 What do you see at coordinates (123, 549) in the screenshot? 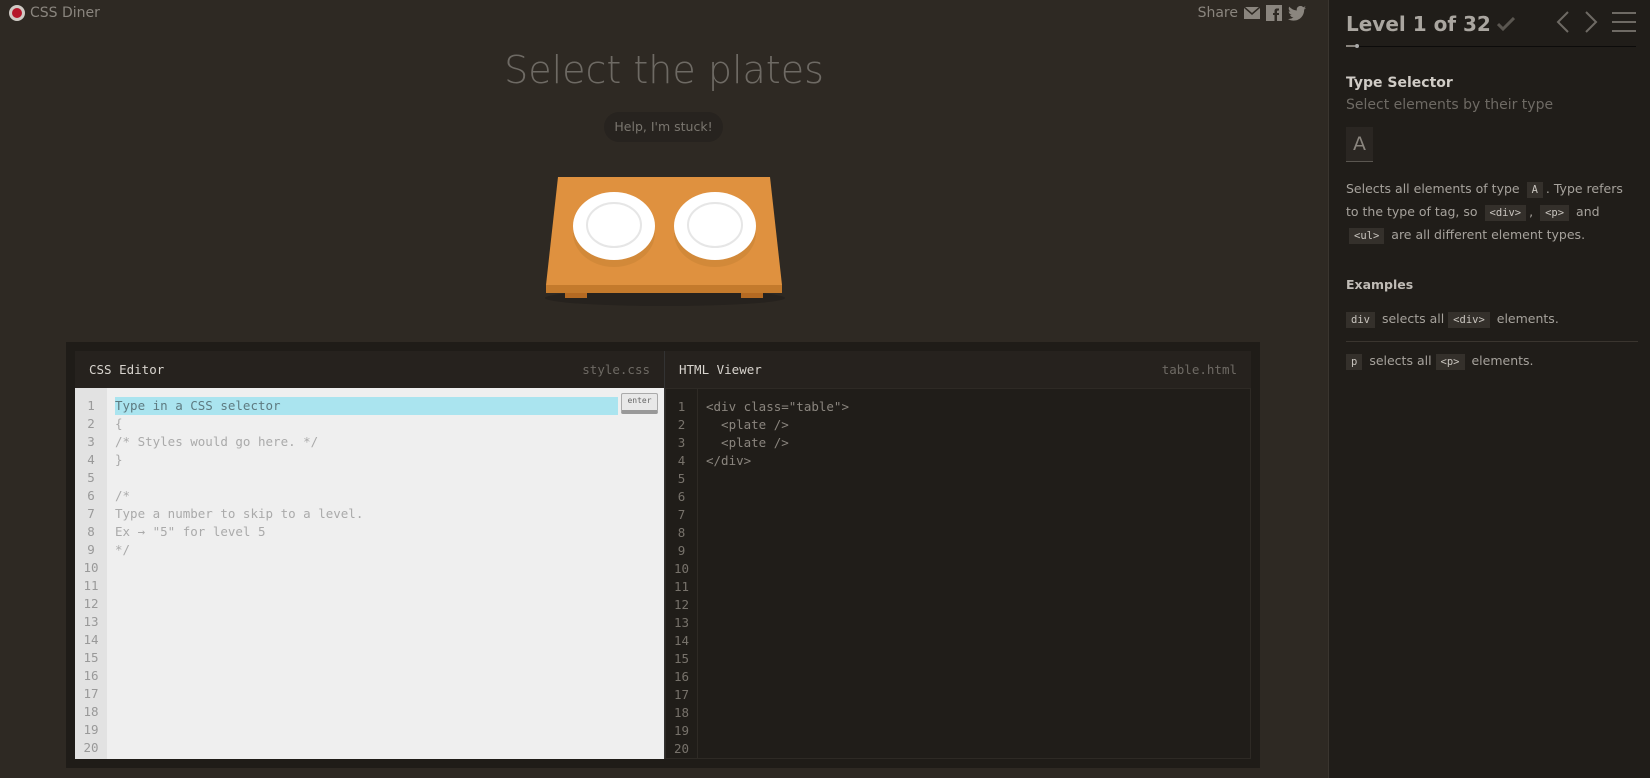
I see `code-line: */` at bounding box center [123, 549].